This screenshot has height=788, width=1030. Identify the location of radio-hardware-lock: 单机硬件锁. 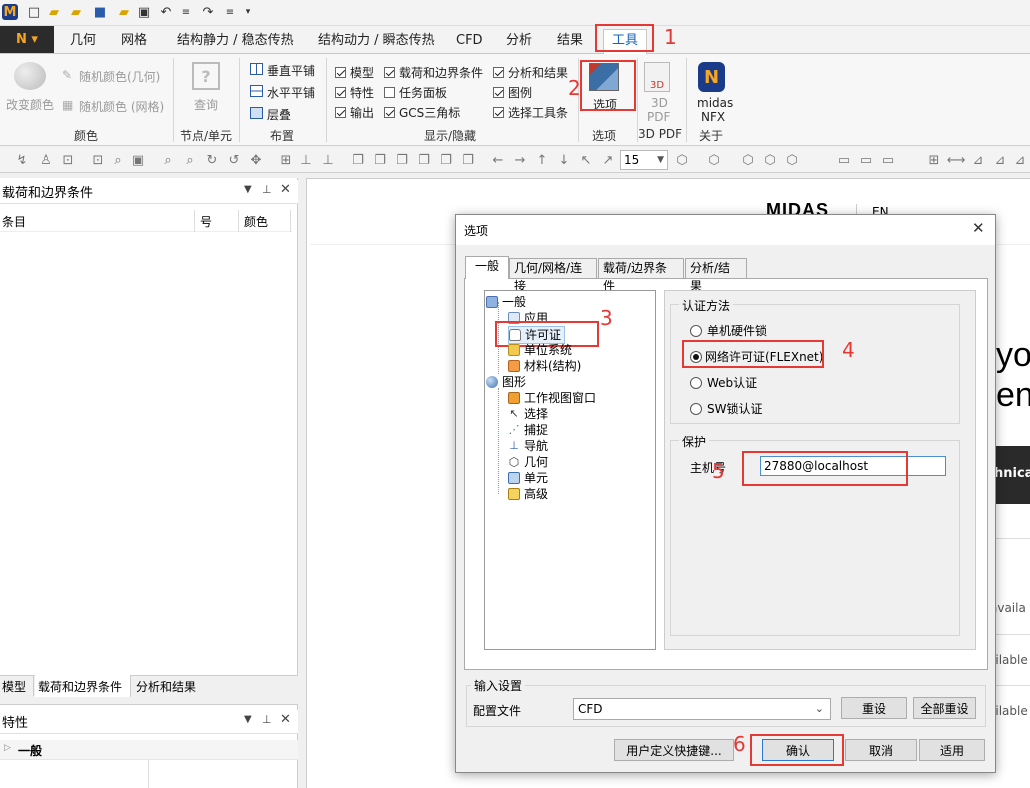
(728, 330).